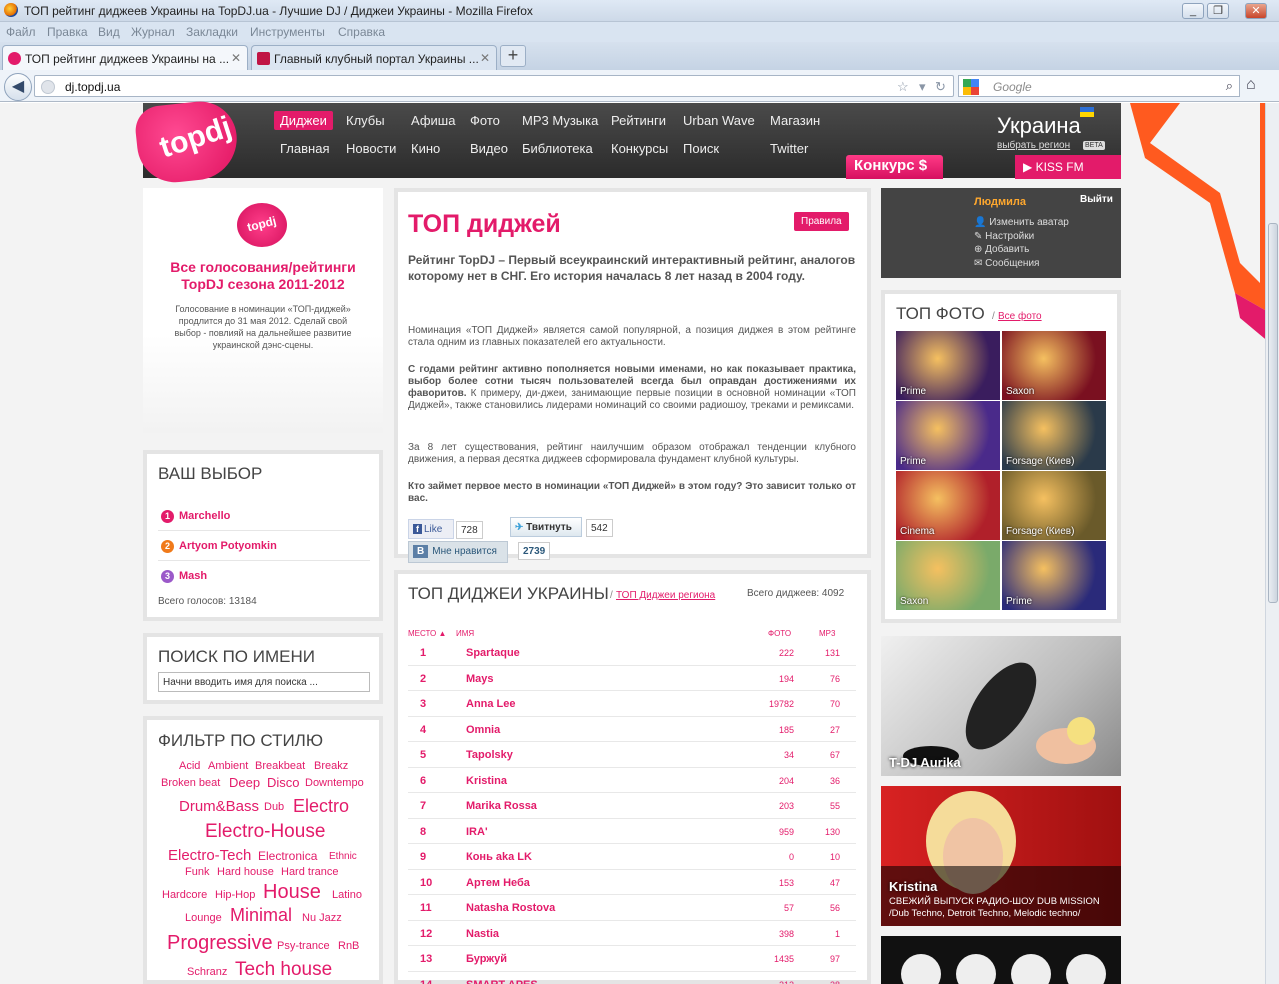 Image resolution: width=1279 pixels, height=984 pixels. Describe the element at coordinates (125, 57) in the screenshot. I see `tab-topdj: ТОП рейтинг диджеев Украины на ... ✕` at that location.